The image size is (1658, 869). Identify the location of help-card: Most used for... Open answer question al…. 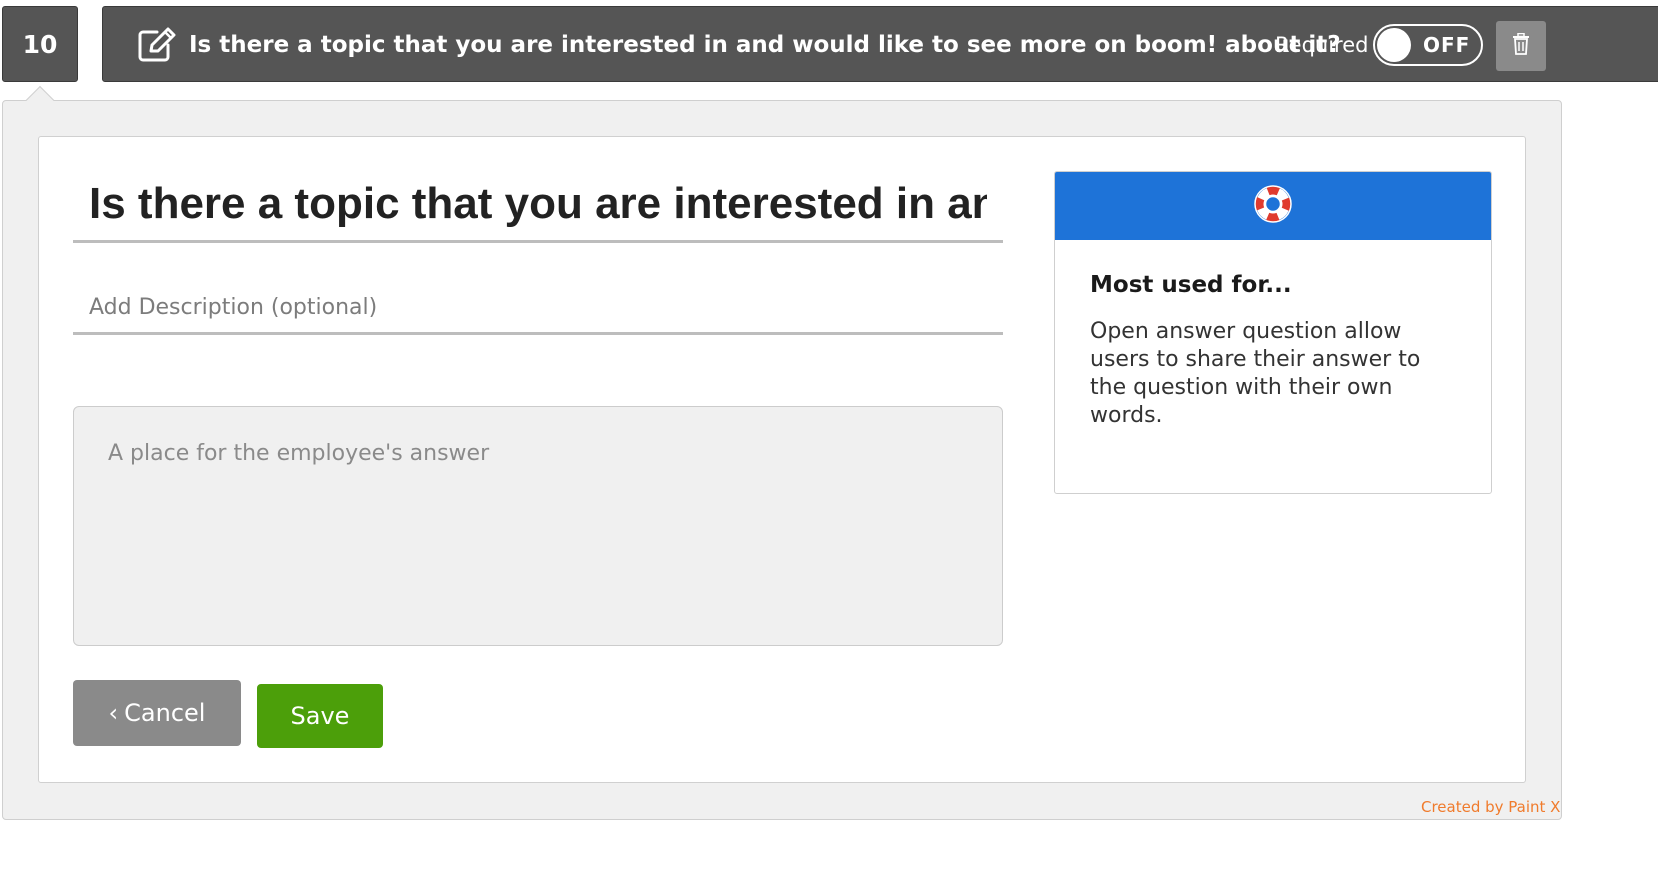
(1273, 332).